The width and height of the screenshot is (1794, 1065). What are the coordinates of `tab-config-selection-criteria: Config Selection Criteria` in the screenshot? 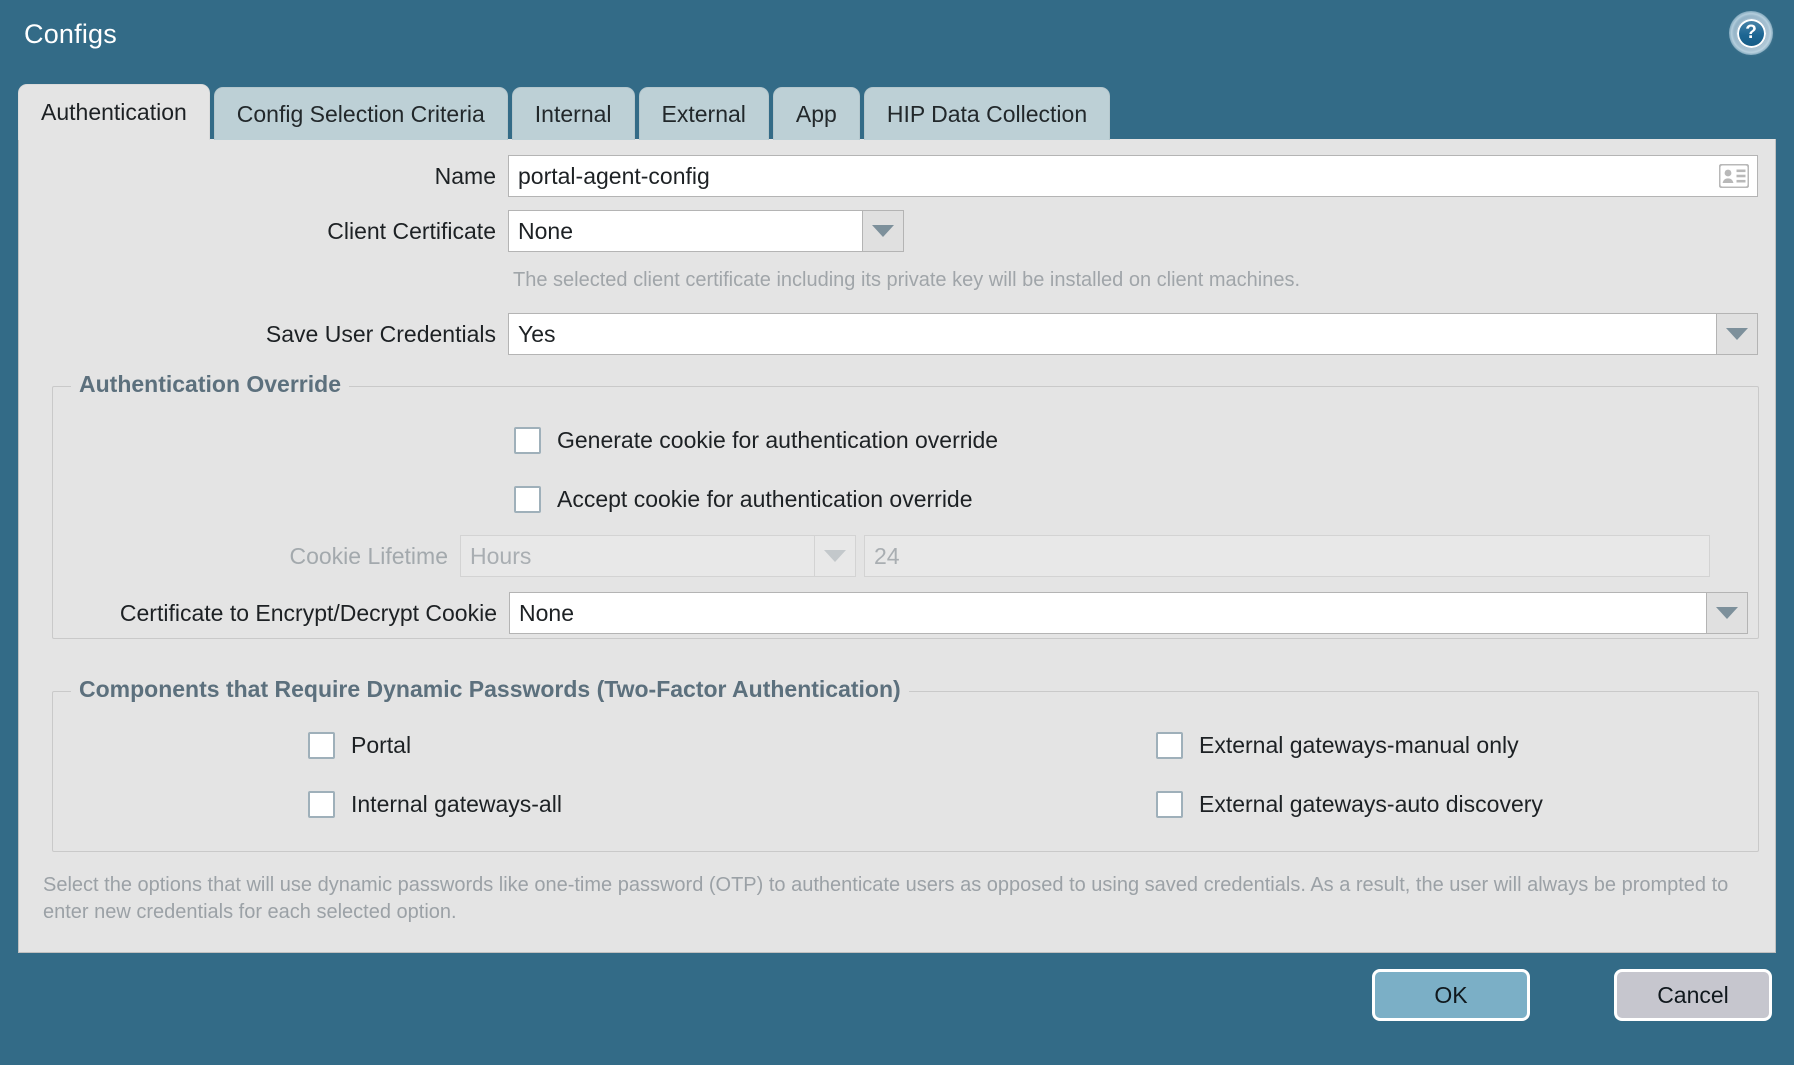 It's located at (360, 113).